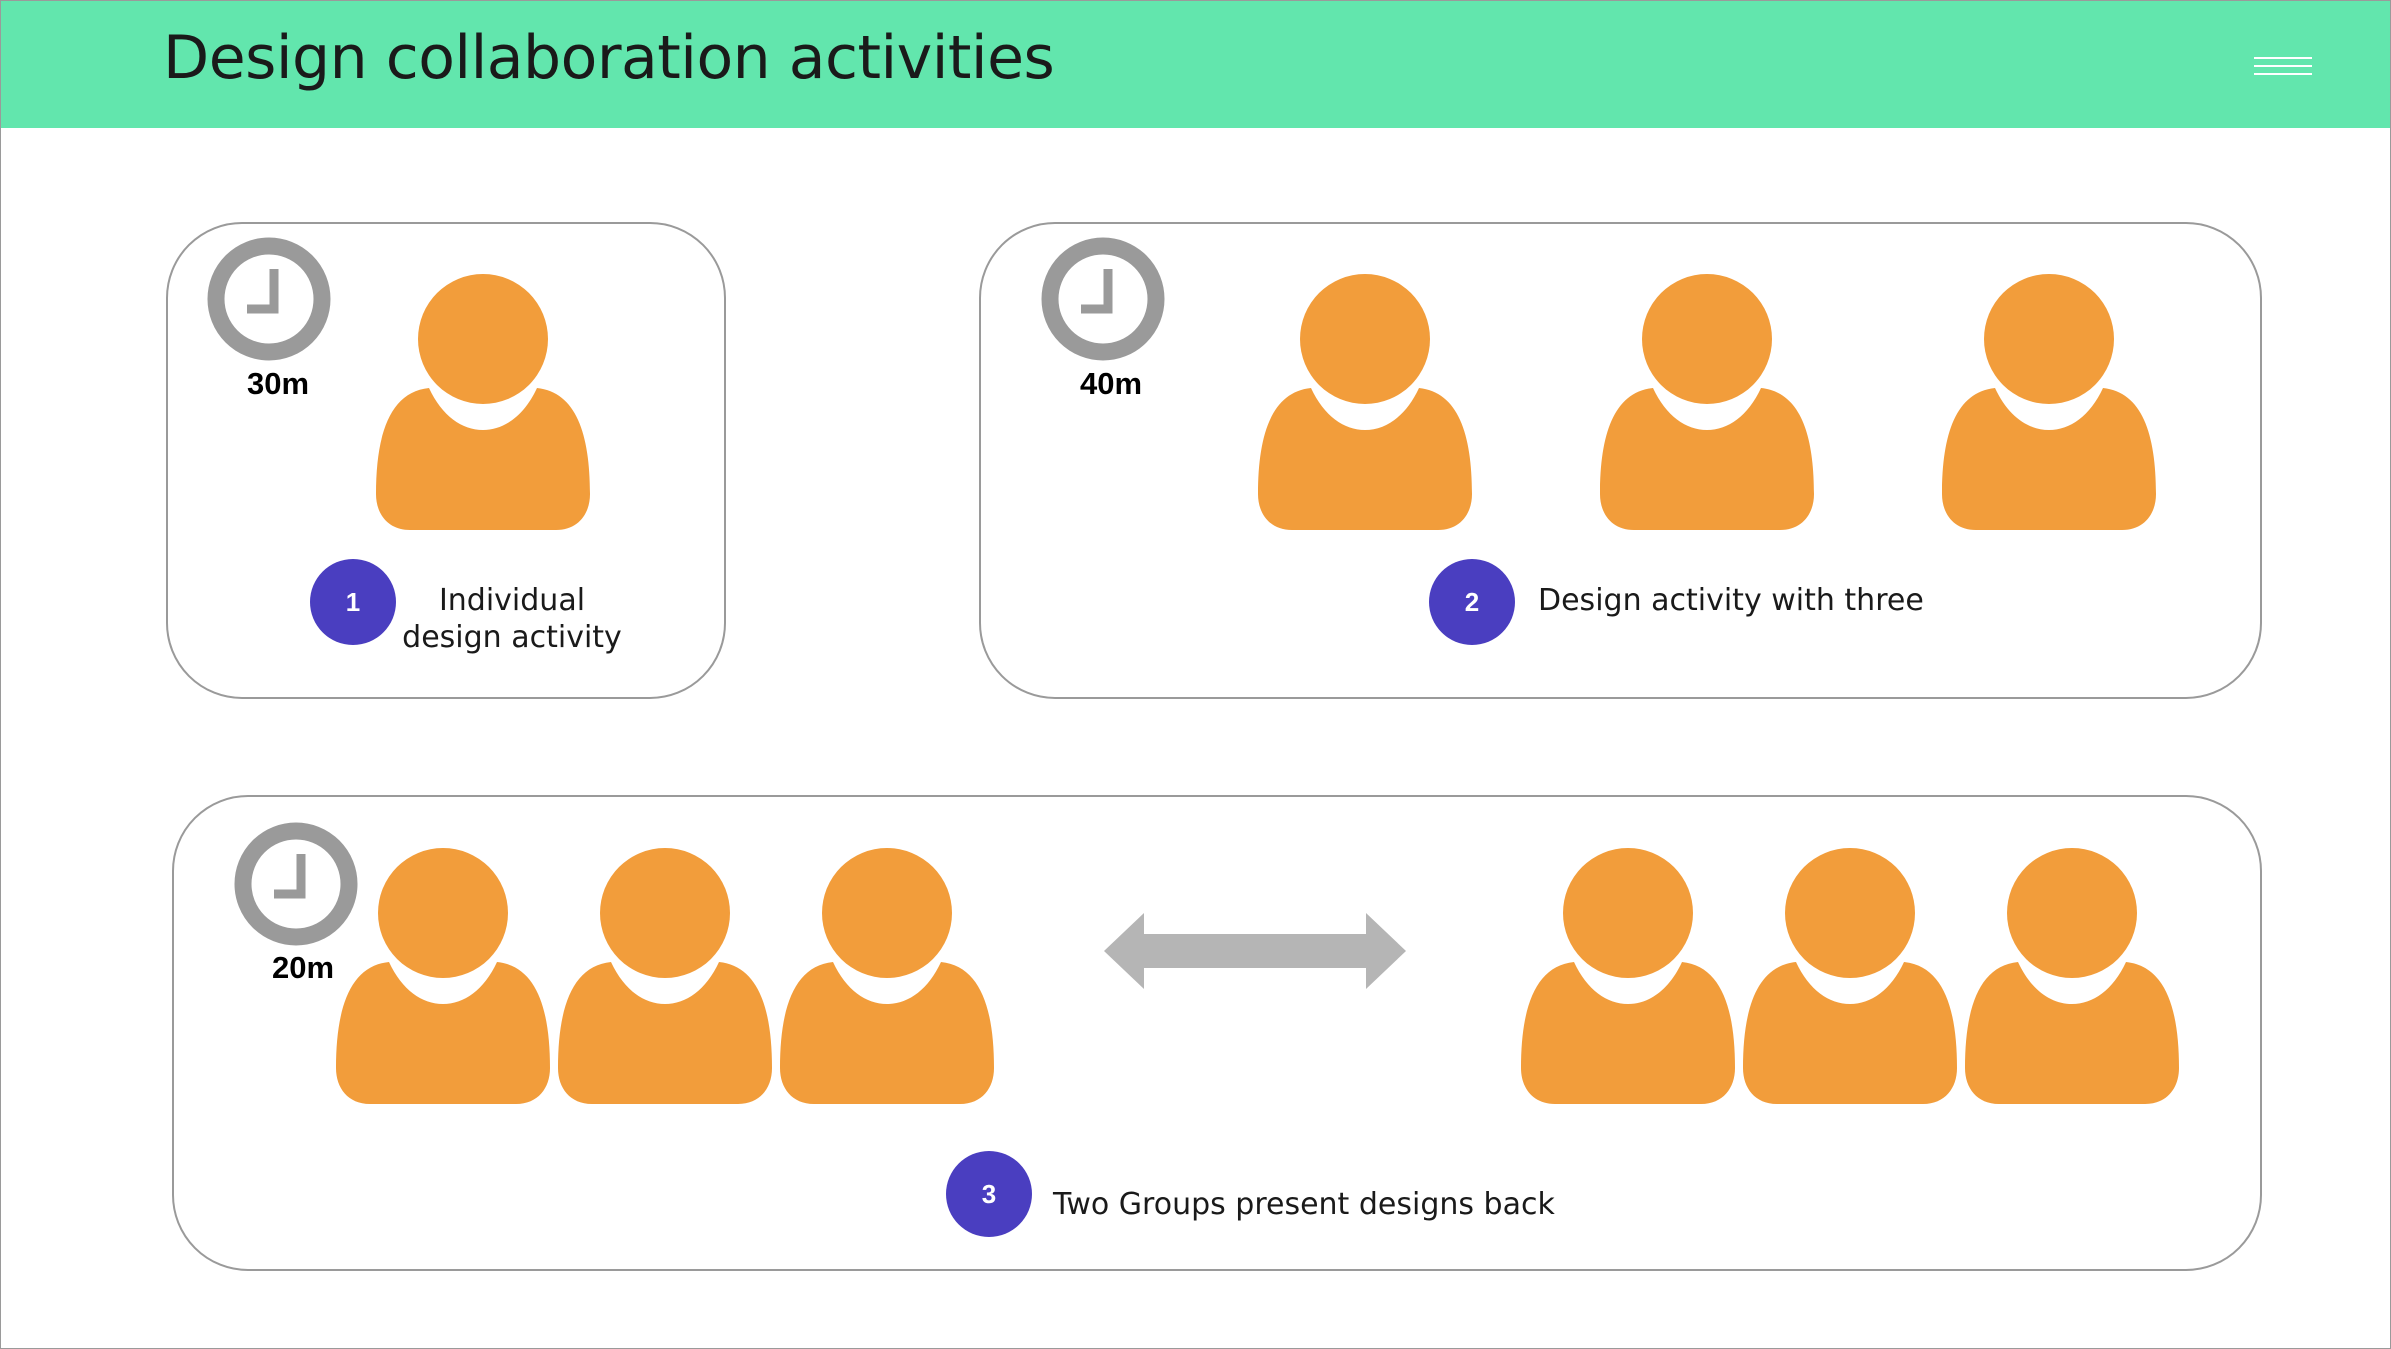  I want to click on step-badge: 1, so click(353, 602).